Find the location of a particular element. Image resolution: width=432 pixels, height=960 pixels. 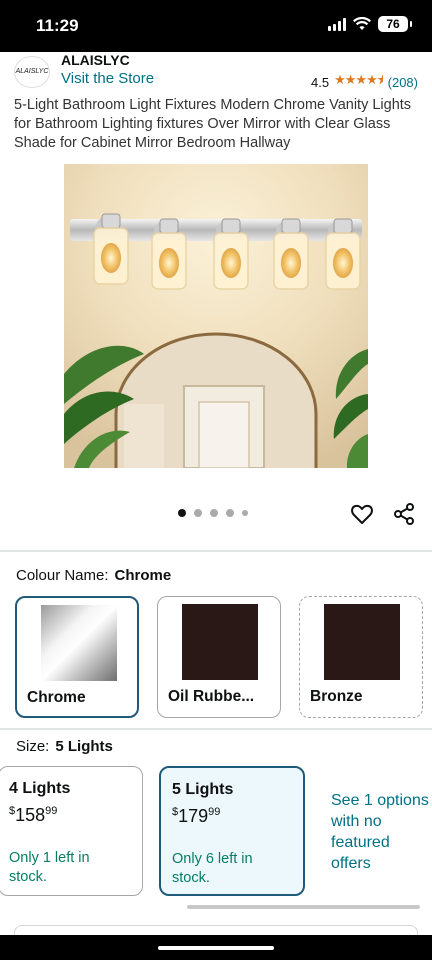

wifi-icon is located at coordinates (362, 23).